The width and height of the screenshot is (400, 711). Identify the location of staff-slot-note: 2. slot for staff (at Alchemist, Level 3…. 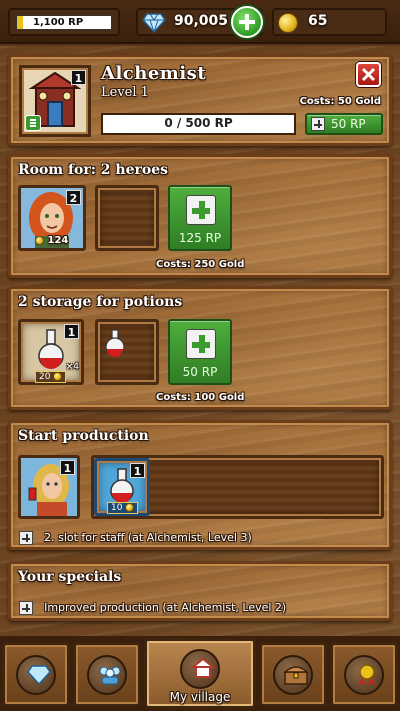
(135, 536).